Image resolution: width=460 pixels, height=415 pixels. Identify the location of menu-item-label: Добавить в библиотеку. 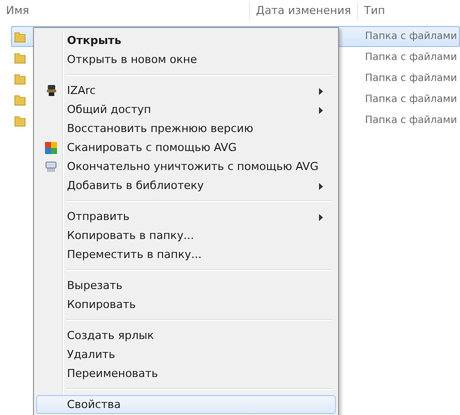
(135, 185).